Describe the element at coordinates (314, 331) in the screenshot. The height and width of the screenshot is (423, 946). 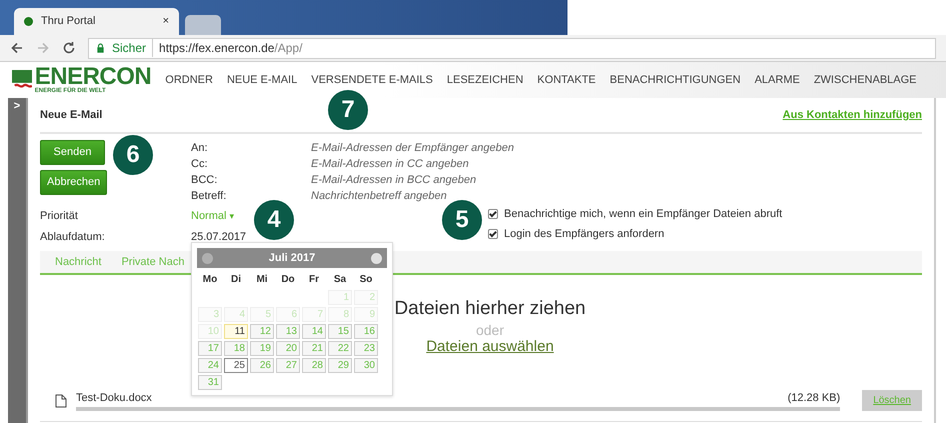
I see `calendar-day: 14` at that location.